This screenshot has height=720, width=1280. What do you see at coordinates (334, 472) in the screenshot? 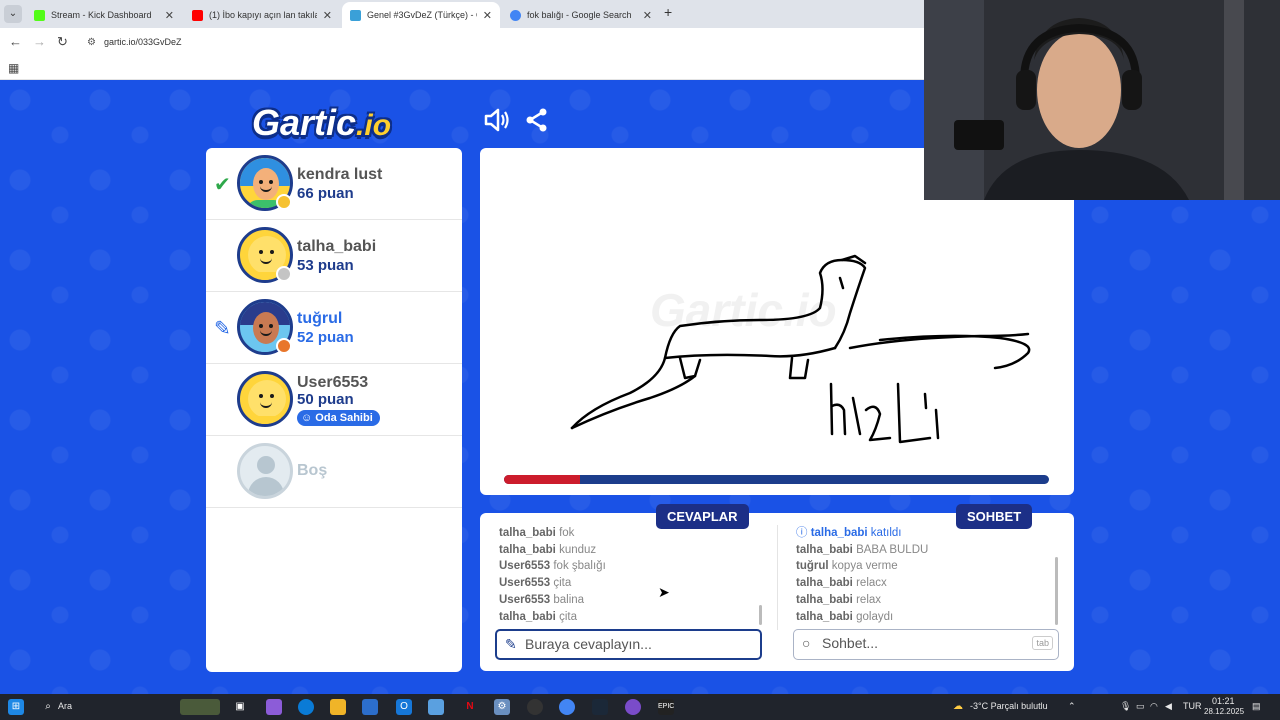
I see `empty-slot: Boş` at bounding box center [334, 472].